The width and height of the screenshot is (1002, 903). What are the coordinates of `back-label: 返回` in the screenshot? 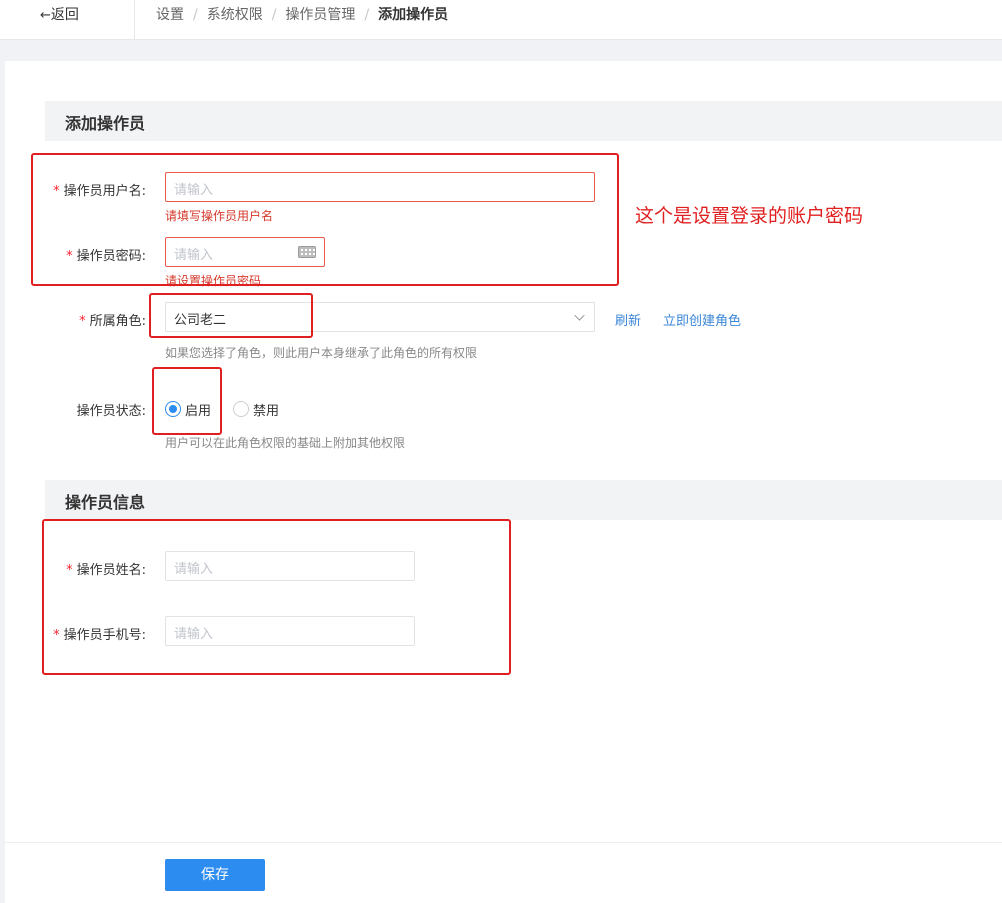 It's located at (64, 15).